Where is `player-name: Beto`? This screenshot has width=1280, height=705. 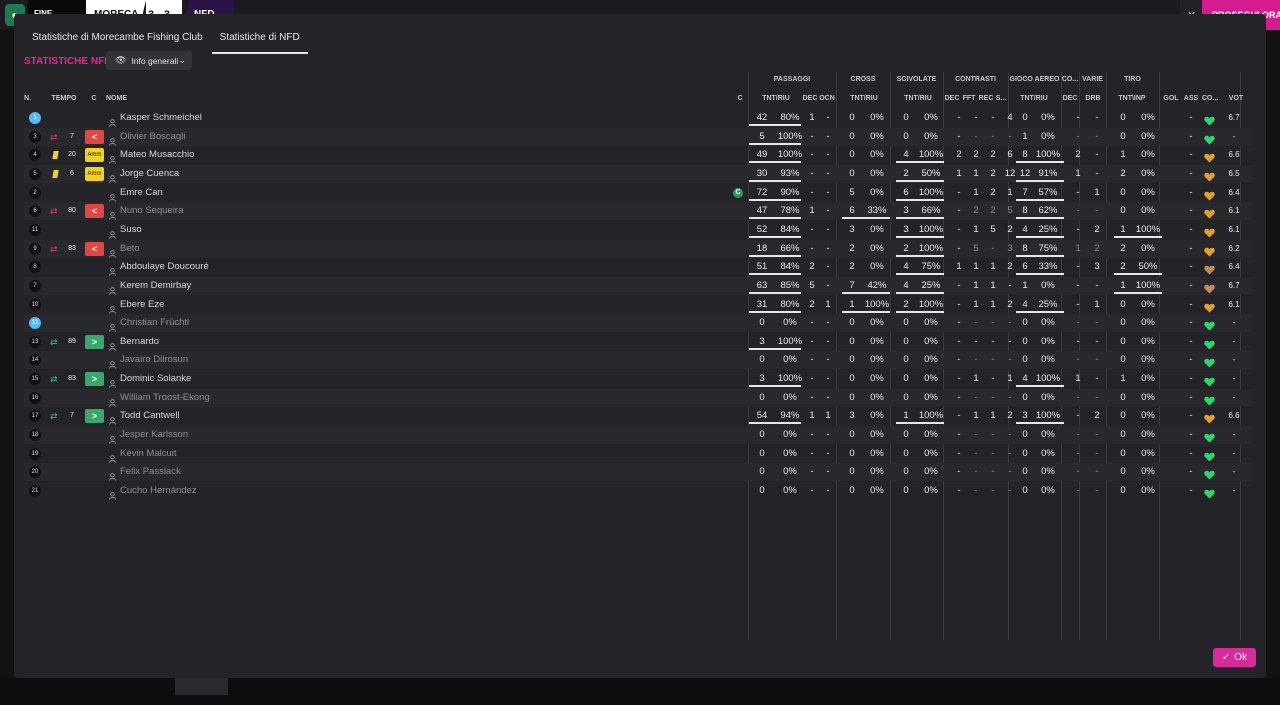 player-name: Beto is located at coordinates (130, 249).